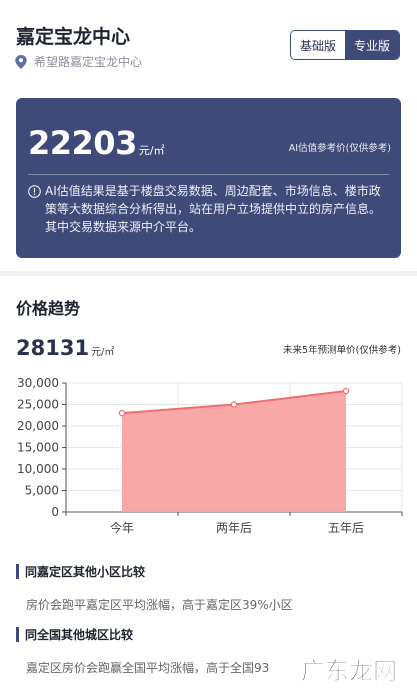  I want to click on watermark-logo: 广东龙网, so click(349, 670).